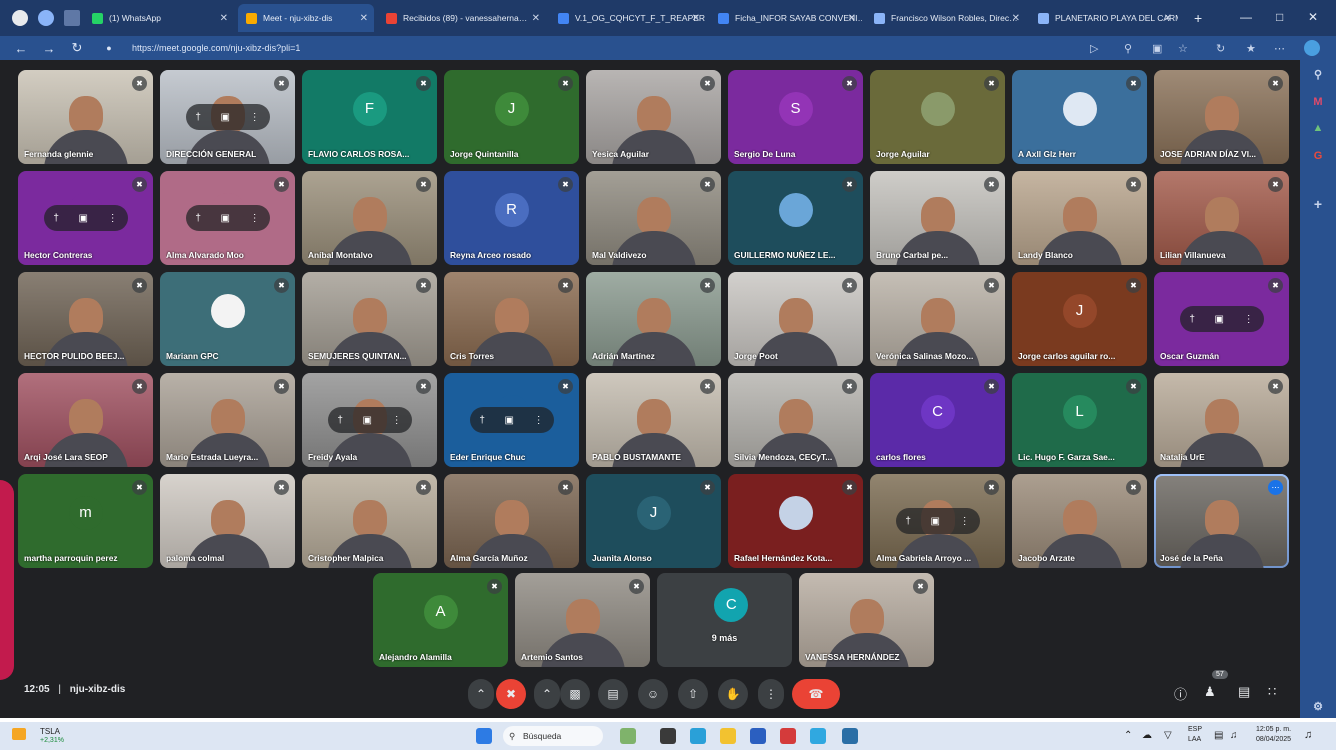 The image size is (1336, 750). Describe the element at coordinates (786, 18) in the screenshot. I see `browser-tab: Ficha_INFOR SAYAB CONVENI… ✕` at that location.